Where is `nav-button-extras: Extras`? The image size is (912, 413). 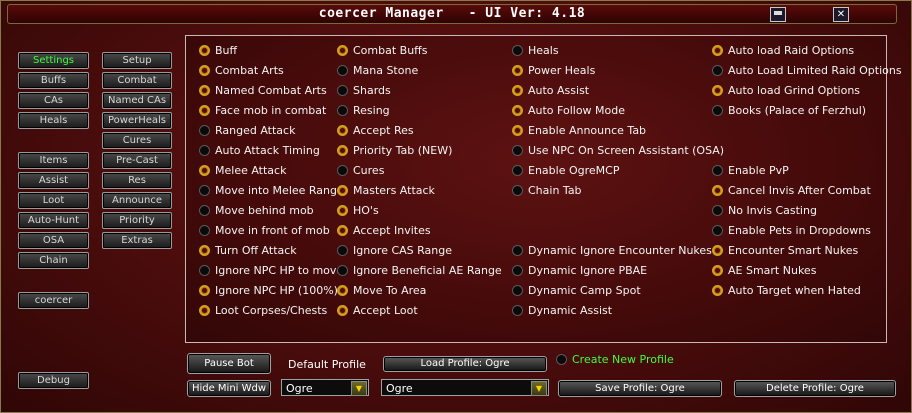
nav-button-extras: Extras is located at coordinates (137, 240).